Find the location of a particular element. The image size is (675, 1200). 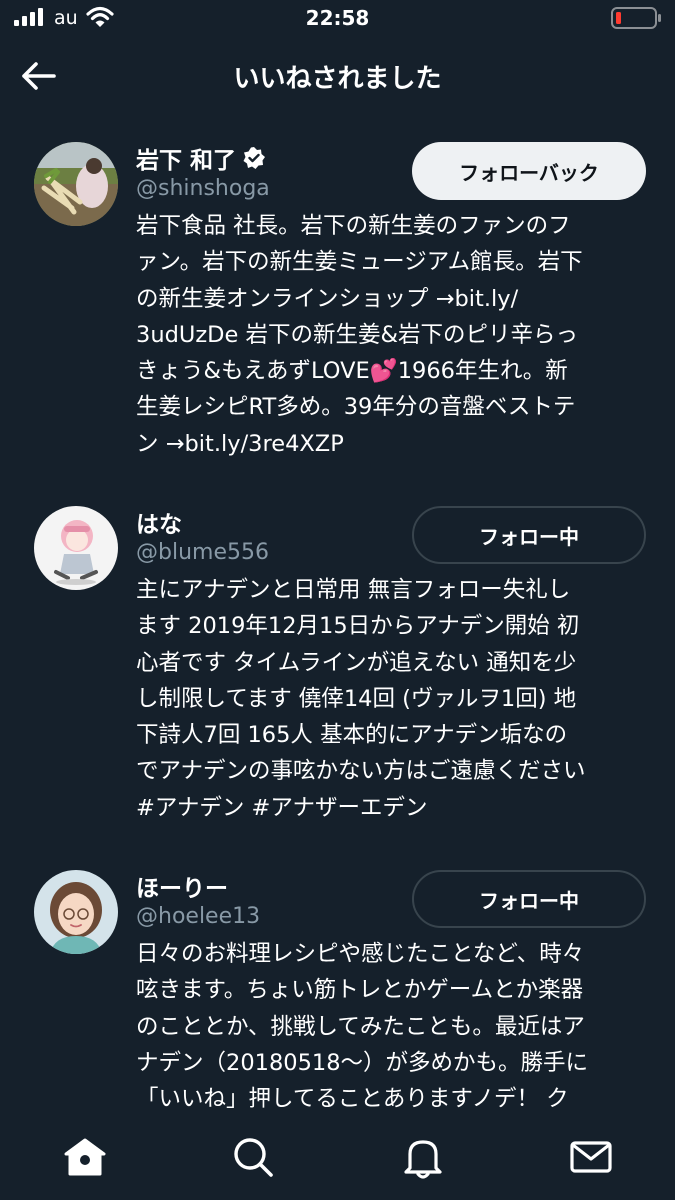

messages-icon is located at coordinates (591, 1157).